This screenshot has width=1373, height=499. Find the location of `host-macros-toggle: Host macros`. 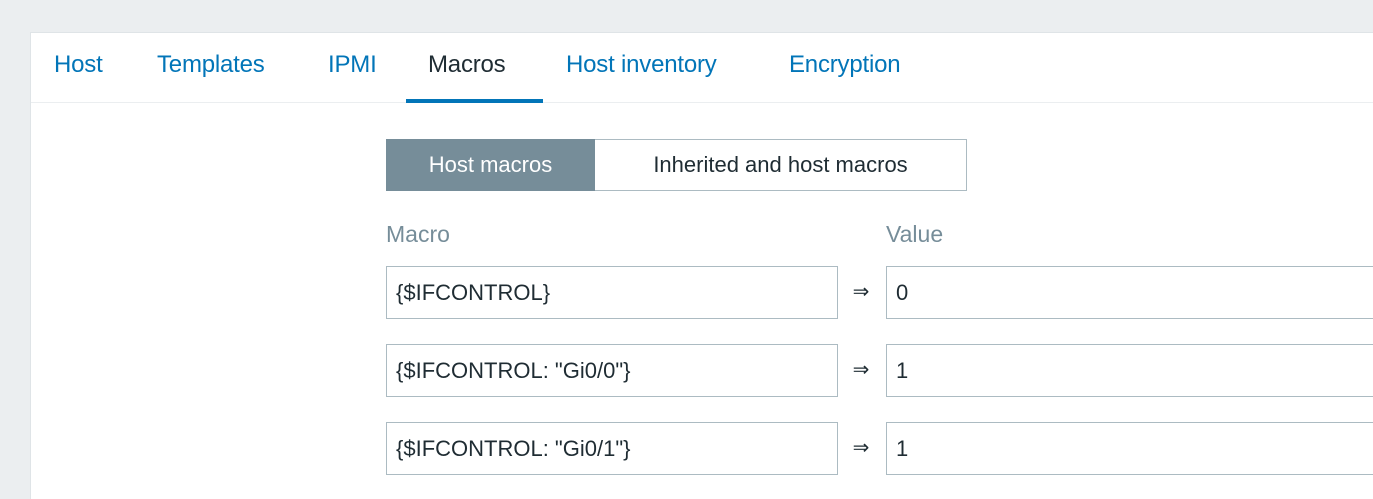

host-macros-toggle: Host macros is located at coordinates (490, 165).